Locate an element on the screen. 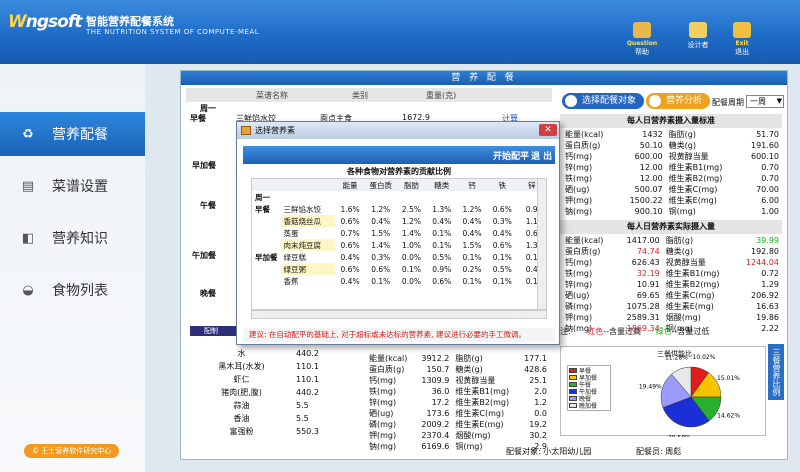 This screenshot has height=472, width=800. meal-label: 早餐 is located at coordinates (198, 118).